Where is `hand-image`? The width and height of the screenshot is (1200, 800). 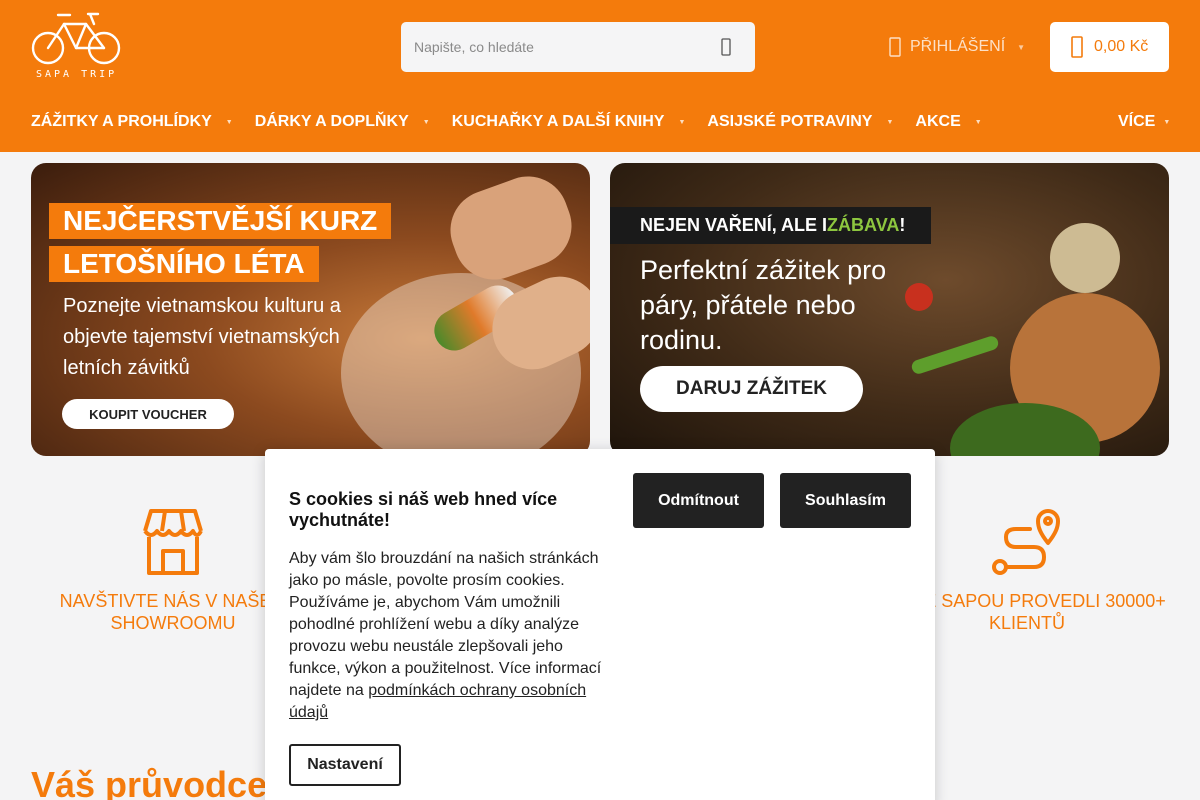
hand-image is located at coordinates (511, 228).